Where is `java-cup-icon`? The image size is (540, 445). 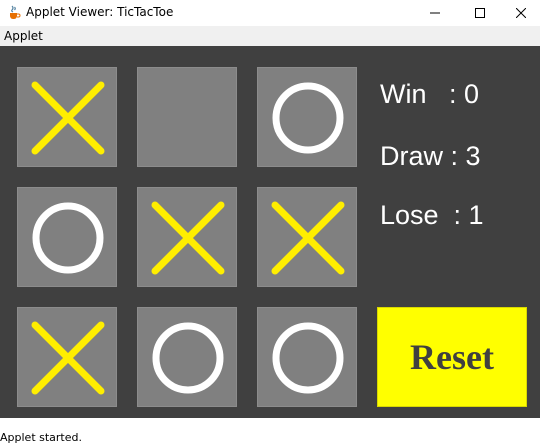 java-cup-icon is located at coordinates (14, 12).